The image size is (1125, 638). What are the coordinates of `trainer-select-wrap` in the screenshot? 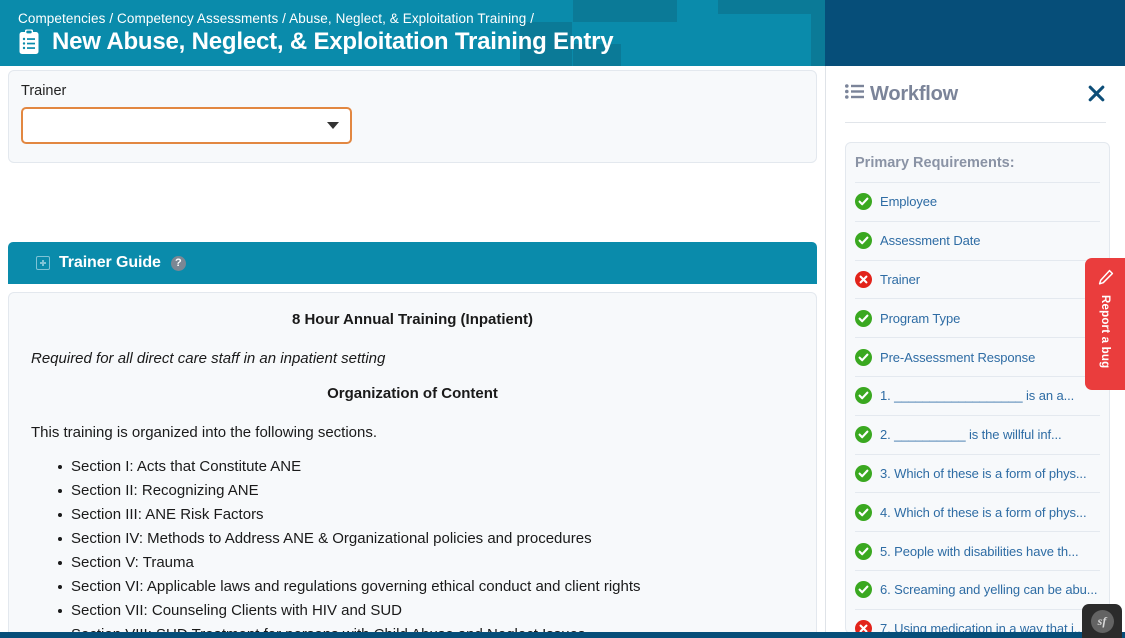 It's located at (186, 125).